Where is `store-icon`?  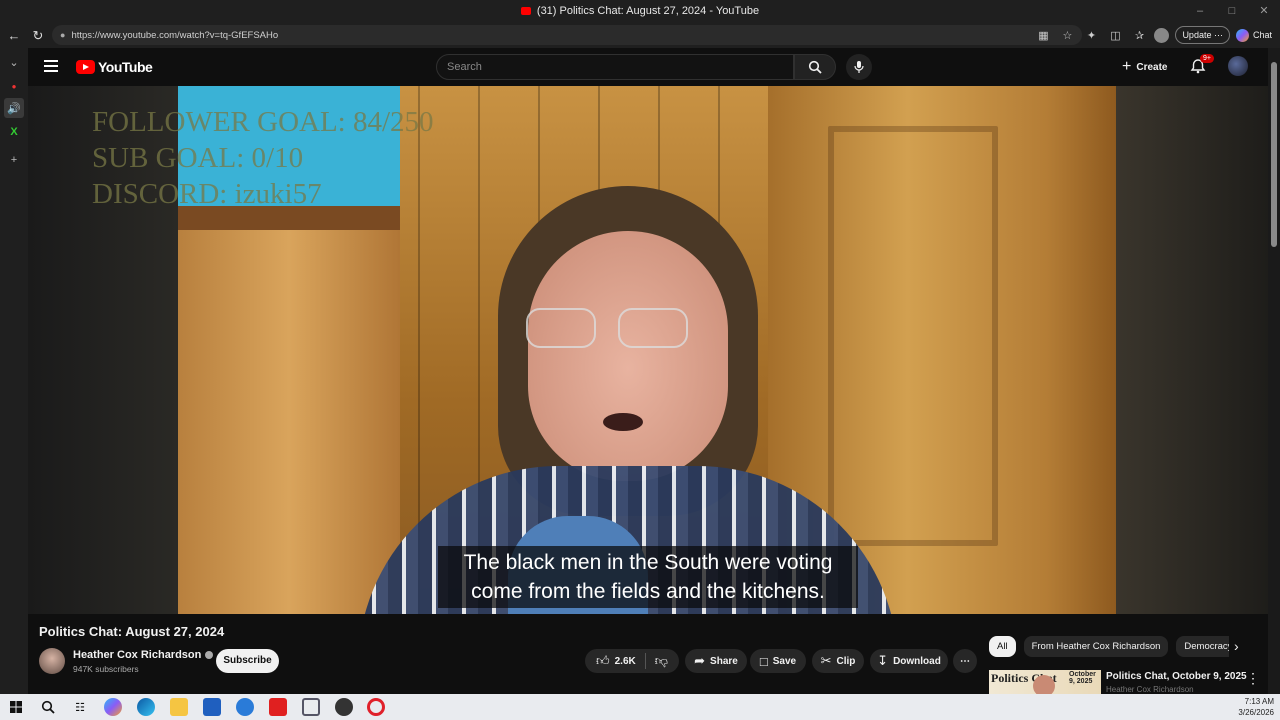
store-icon is located at coordinates (212, 707).